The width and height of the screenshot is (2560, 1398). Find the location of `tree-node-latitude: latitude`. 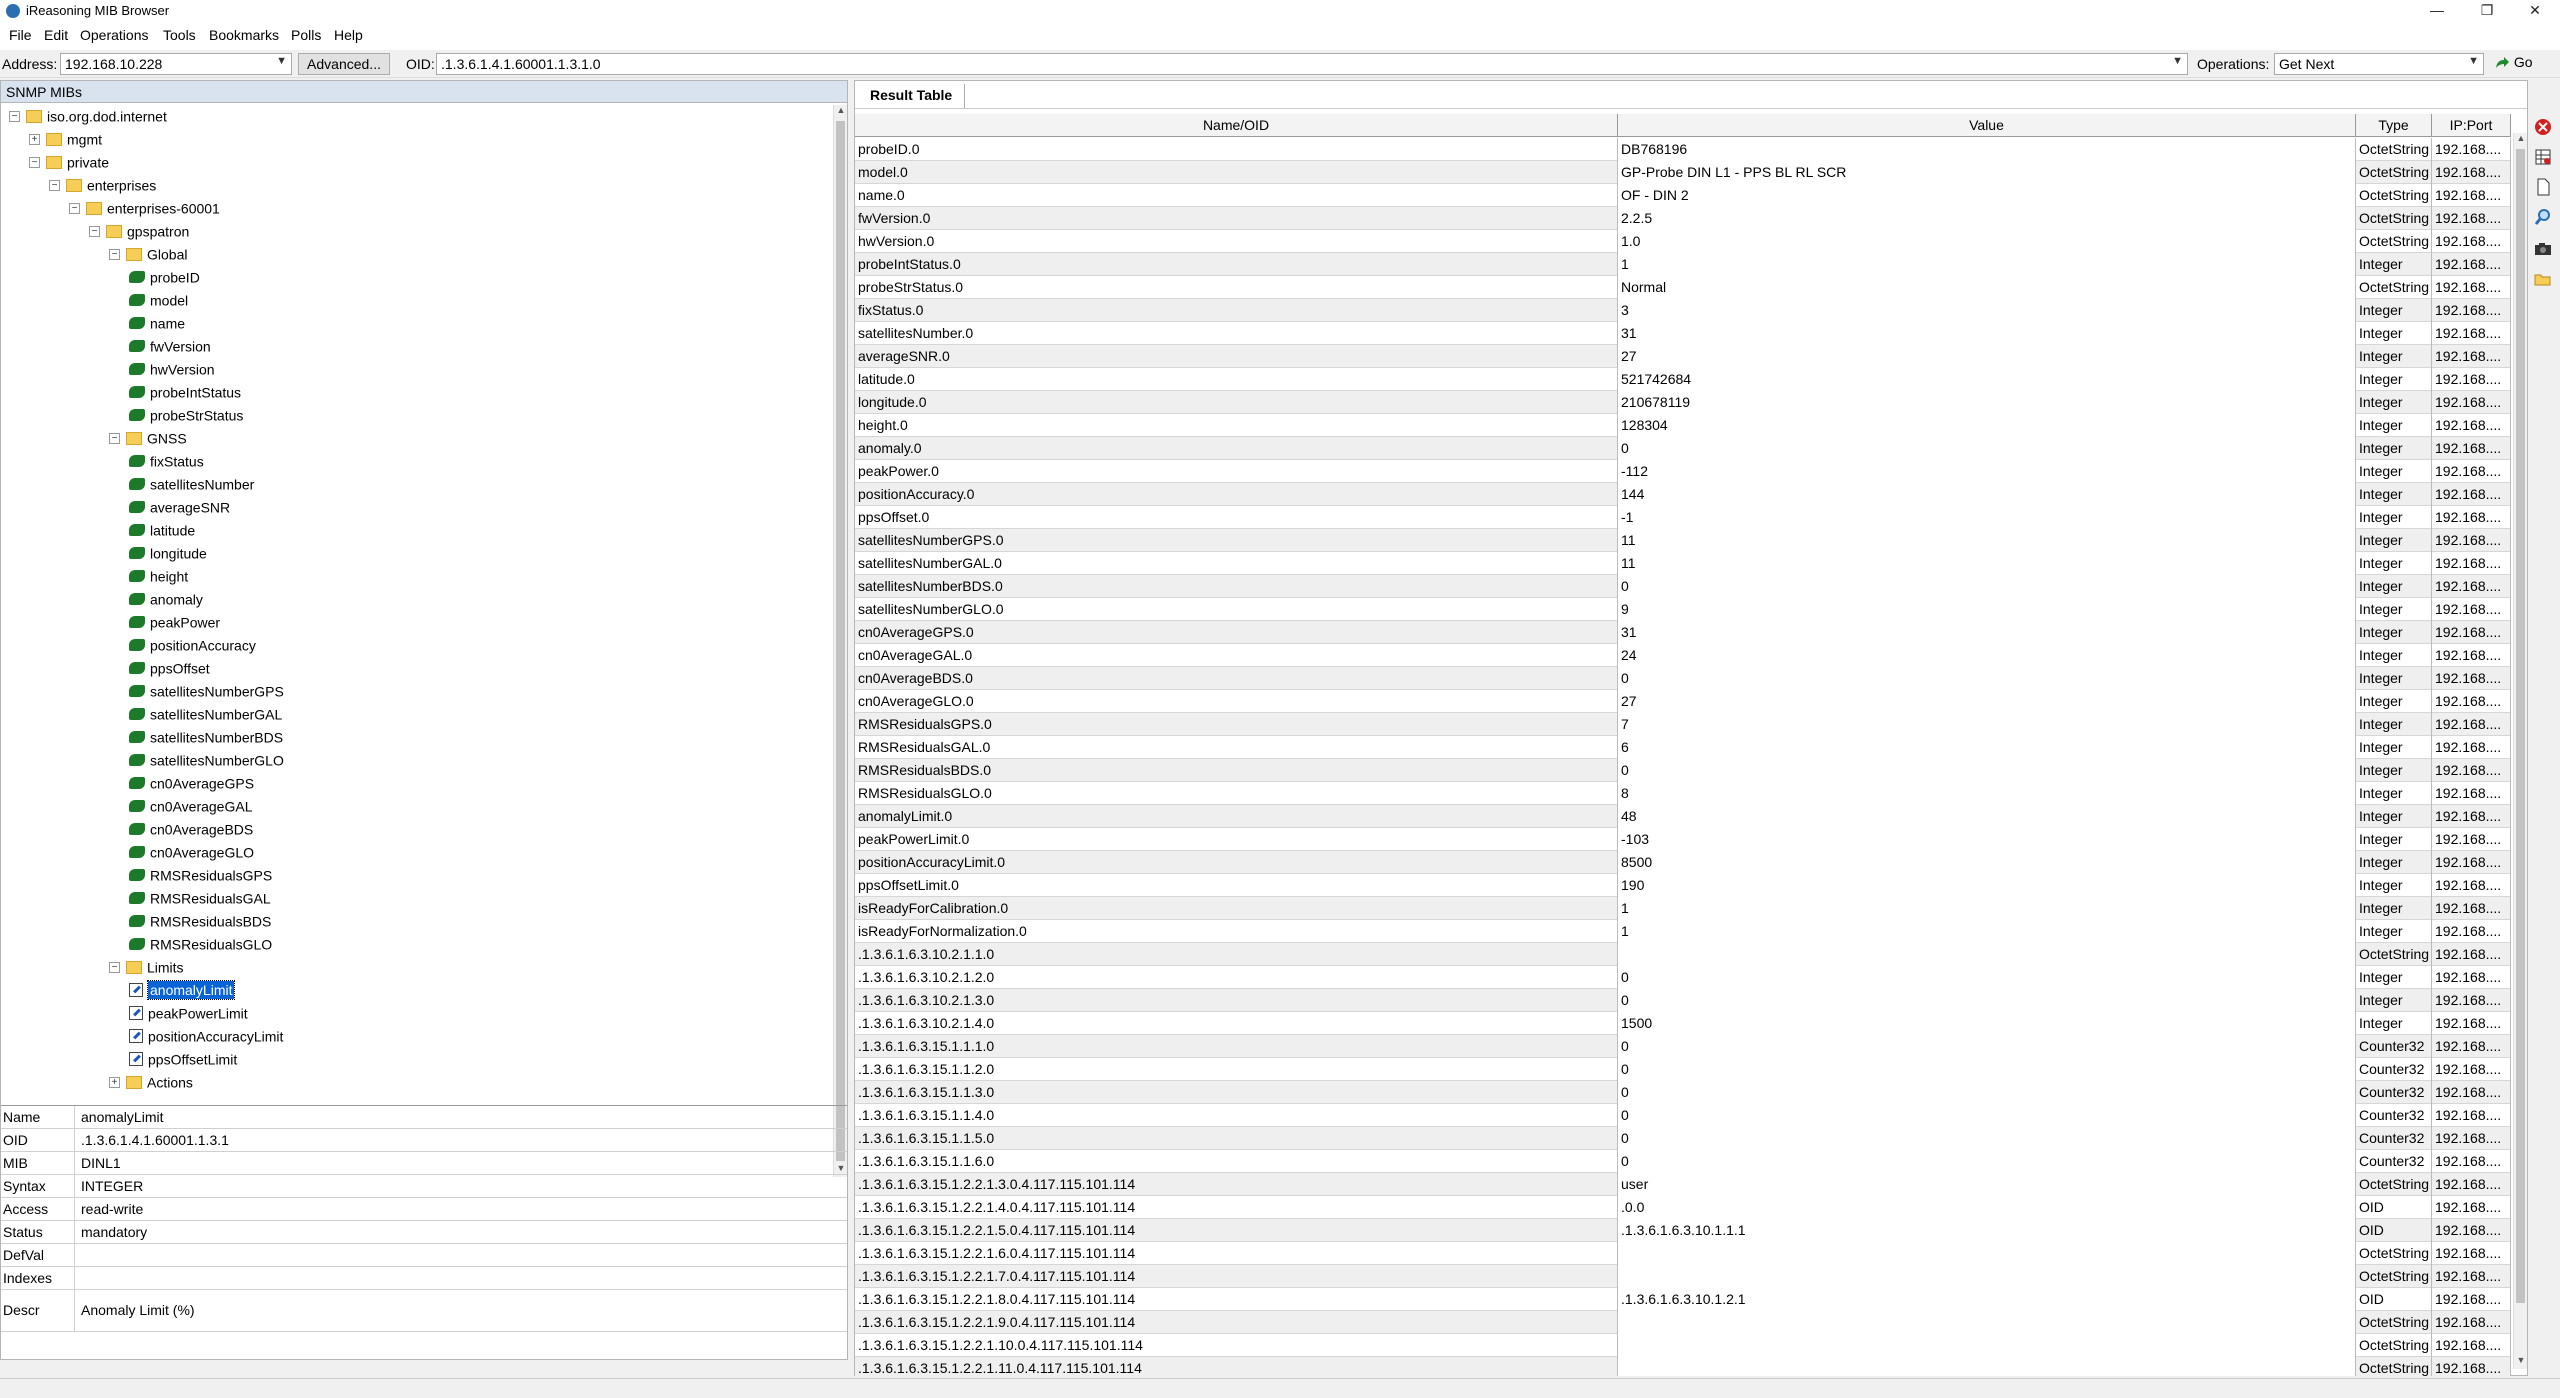

tree-node-latitude: latitude is located at coordinates (162, 532).